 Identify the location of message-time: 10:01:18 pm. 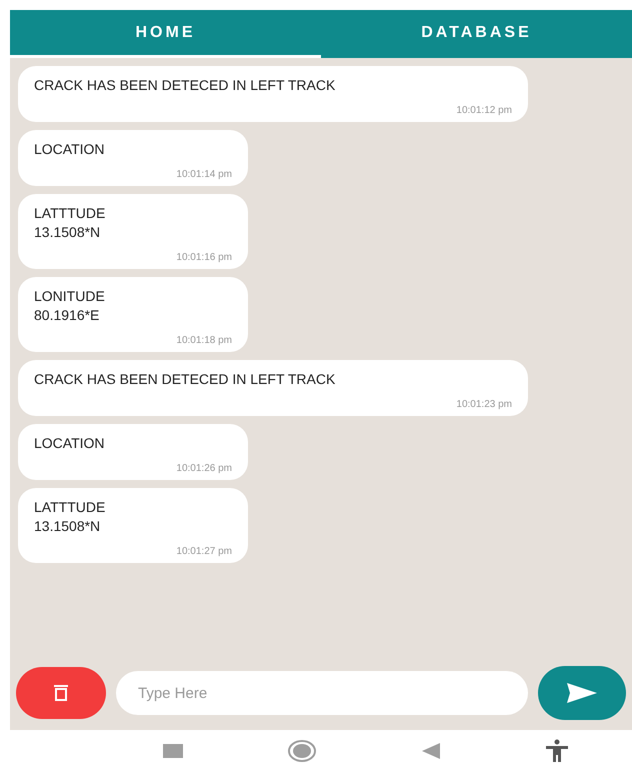
(204, 341).